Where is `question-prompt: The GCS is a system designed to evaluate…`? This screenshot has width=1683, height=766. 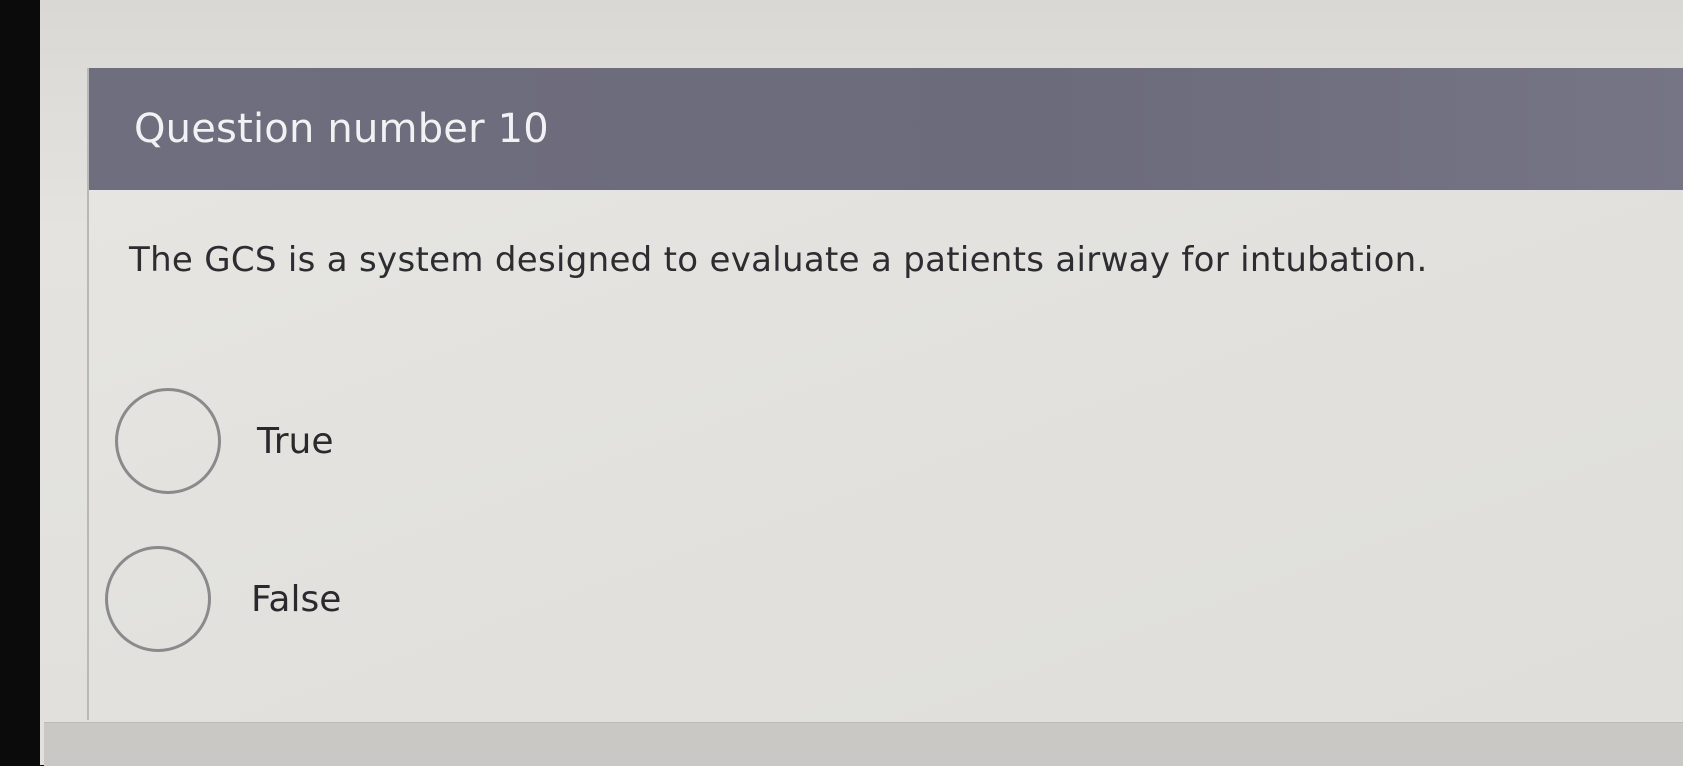 question-prompt: The GCS is a system designed to evaluate… is located at coordinates (778, 260).